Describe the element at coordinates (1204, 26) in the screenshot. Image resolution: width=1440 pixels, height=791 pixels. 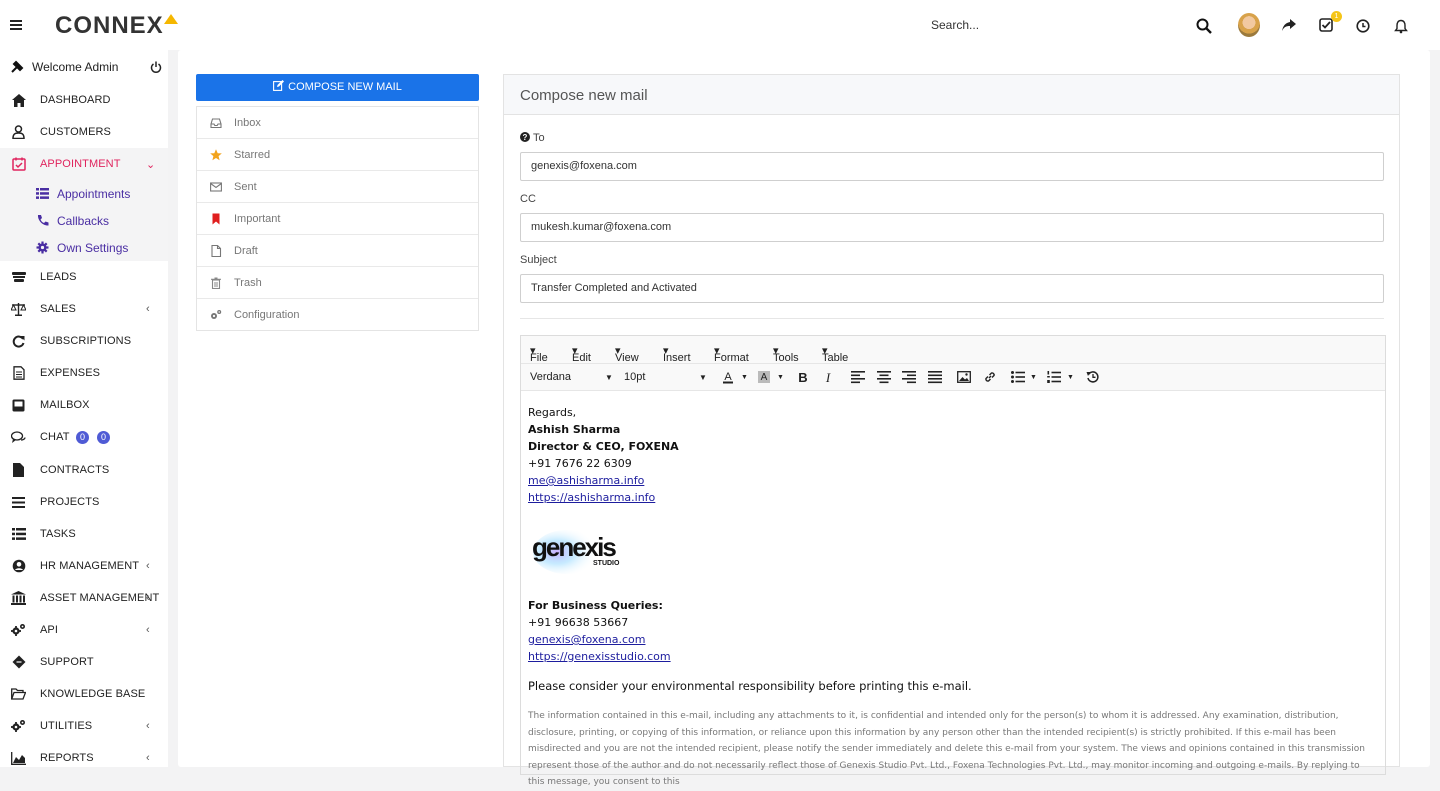
I see `search-icon` at that location.